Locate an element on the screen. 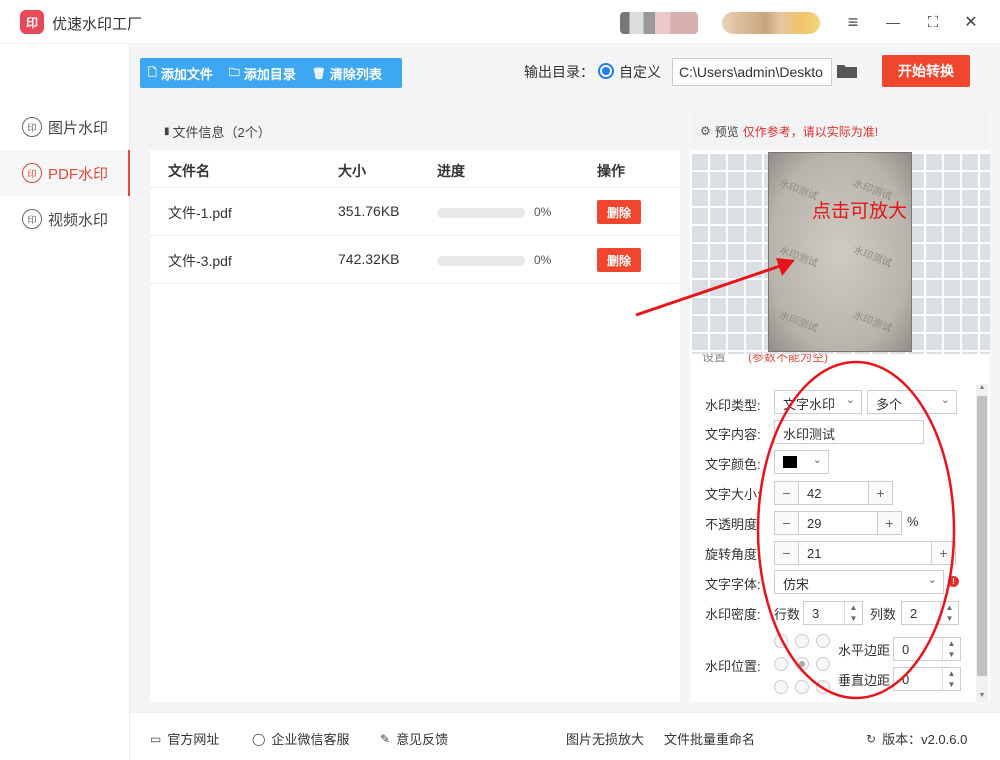  sidebar-item-pdf-watermark: 印 PDF水印 is located at coordinates (65, 173).